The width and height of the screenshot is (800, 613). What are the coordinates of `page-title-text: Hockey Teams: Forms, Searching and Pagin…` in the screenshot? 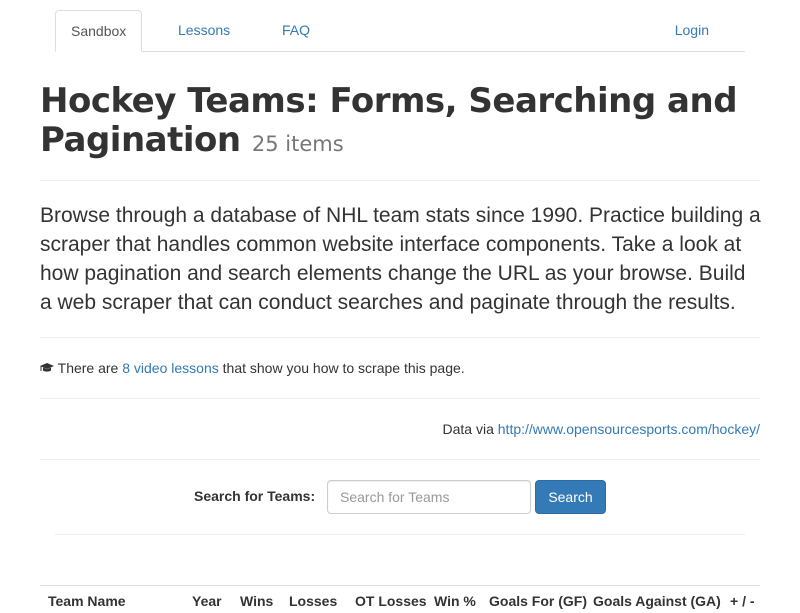 It's located at (389, 120).